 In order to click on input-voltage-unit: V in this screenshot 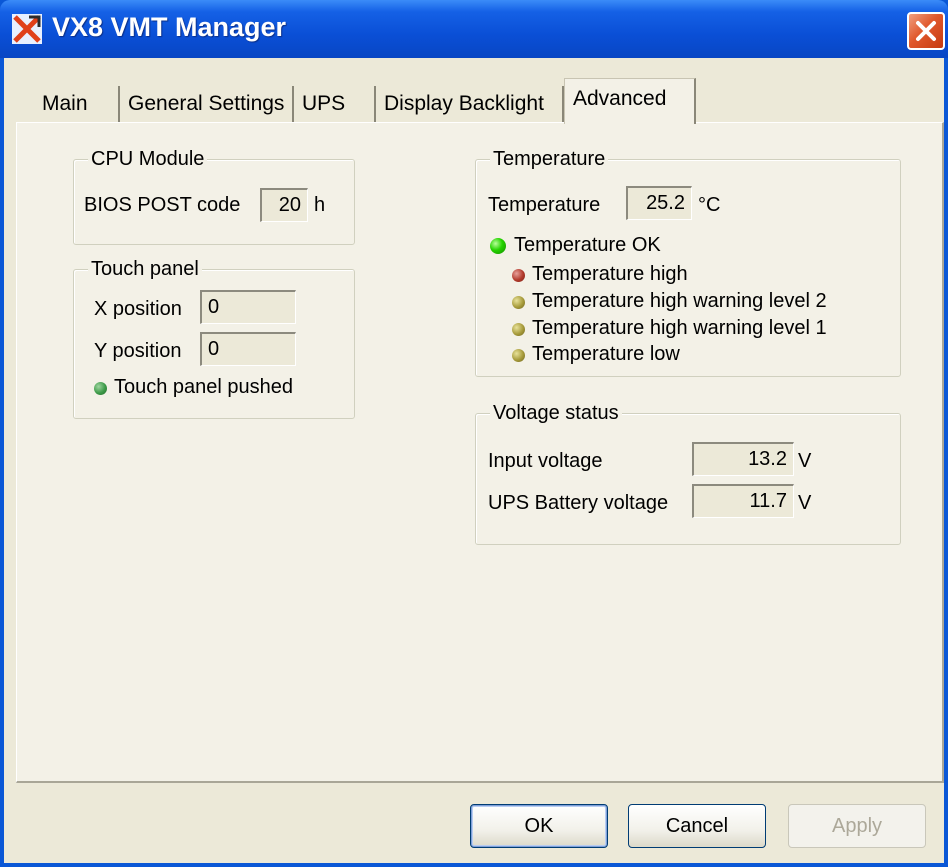, I will do `click(805, 461)`.